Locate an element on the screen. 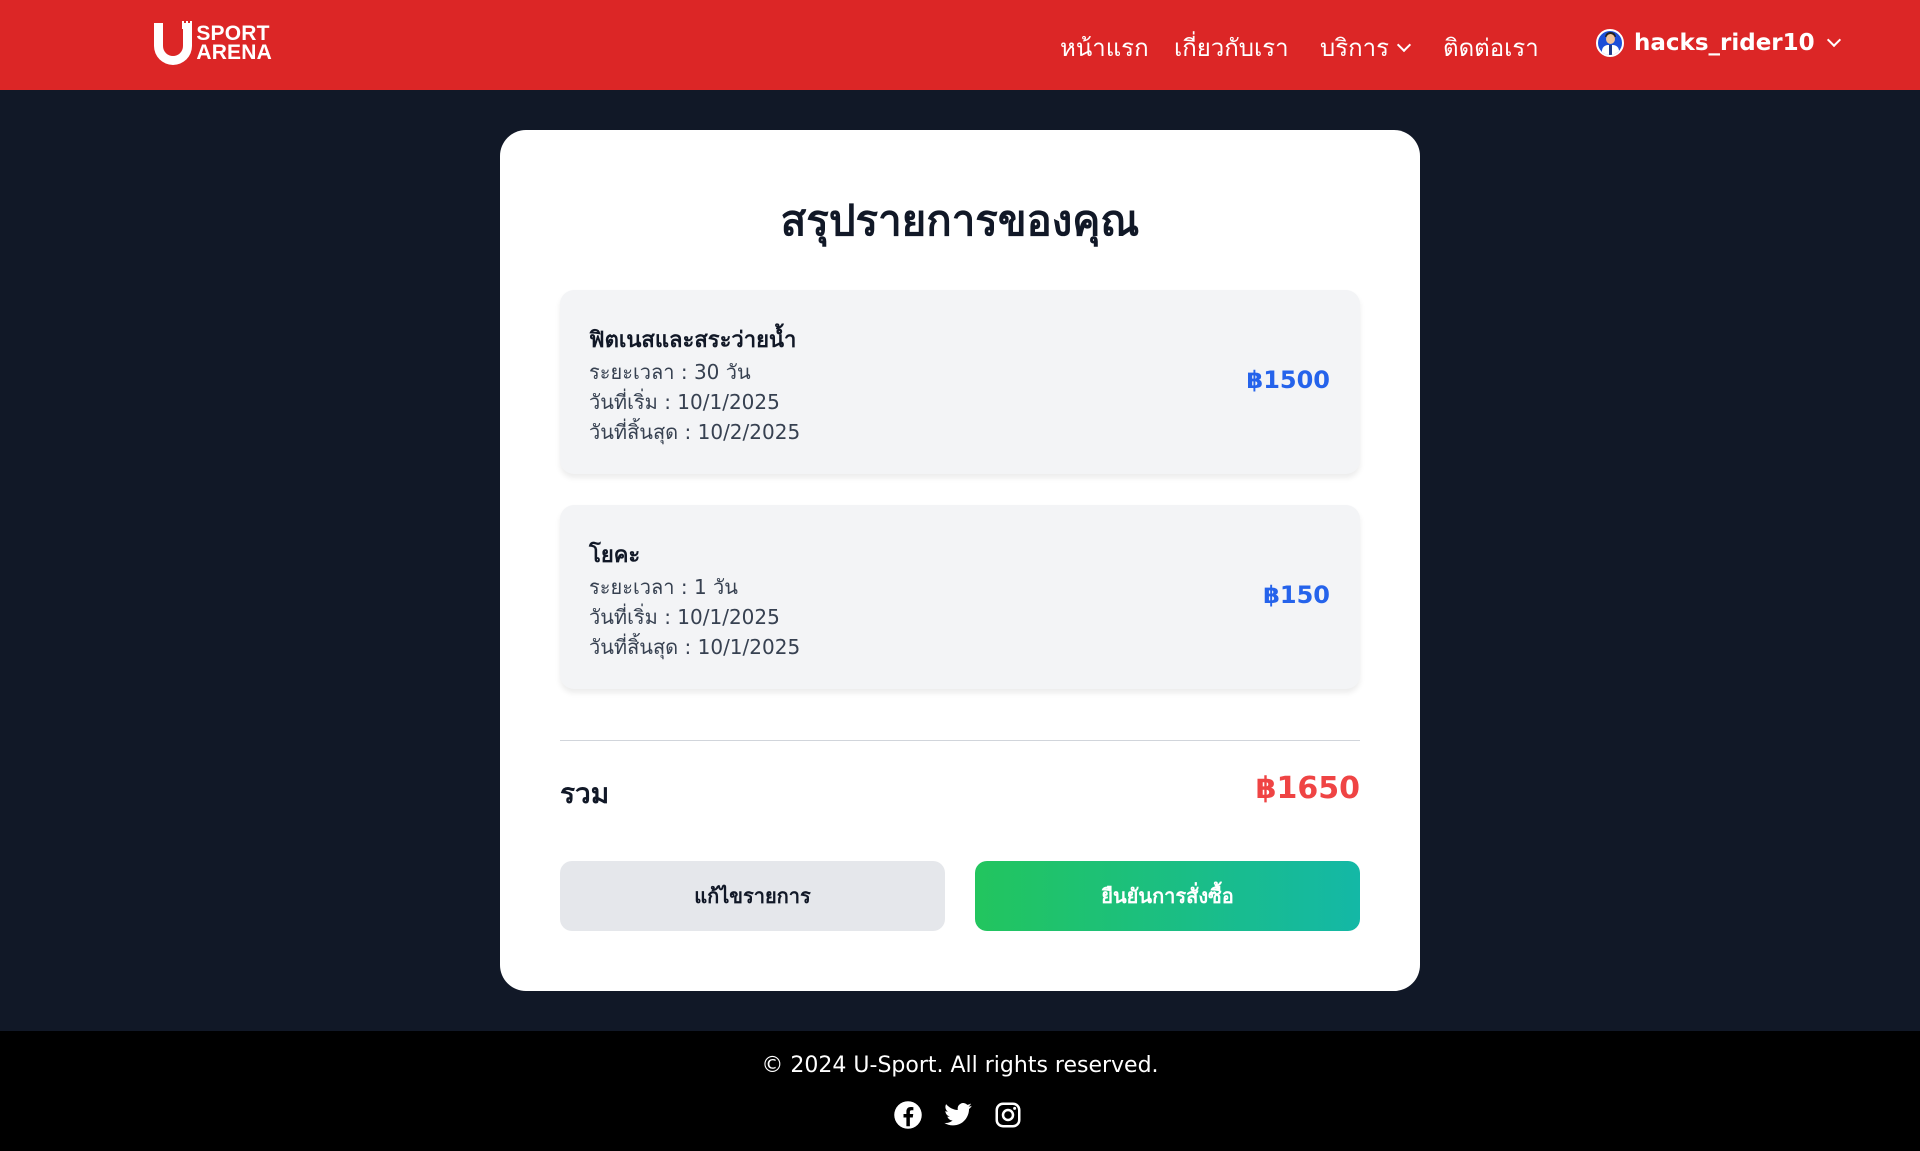 This screenshot has width=1920, height=1151. item-price: ฿1500 is located at coordinates (1288, 380).